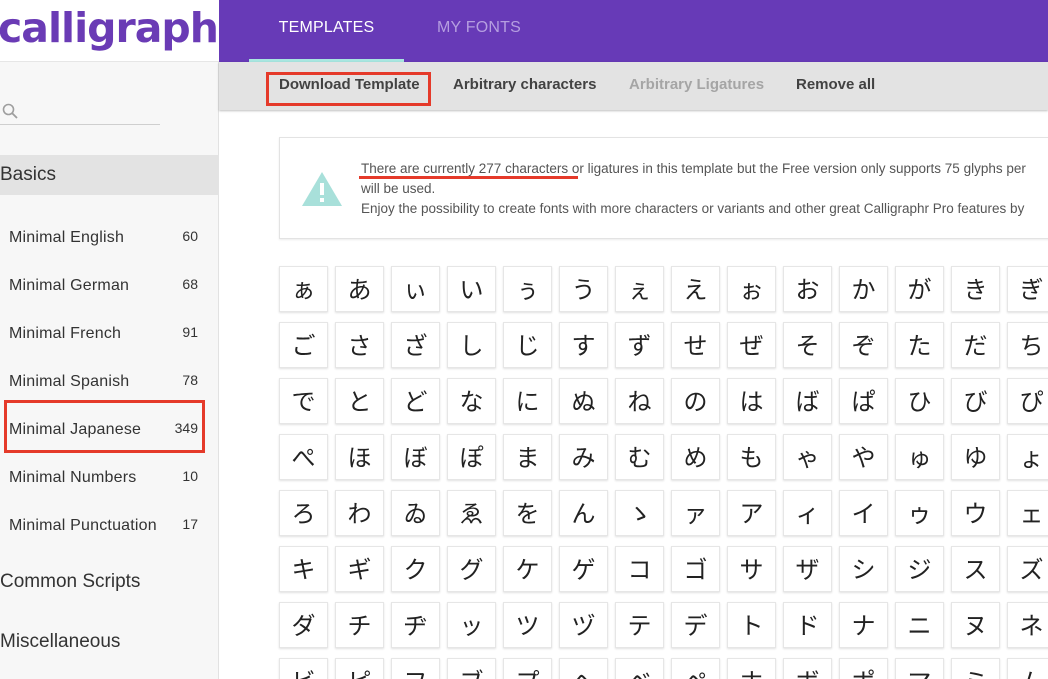  Describe the element at coordinates (524, 84) in the screenshot. I see `arbitrary-characters-button: Arbitrary characters` at that location.